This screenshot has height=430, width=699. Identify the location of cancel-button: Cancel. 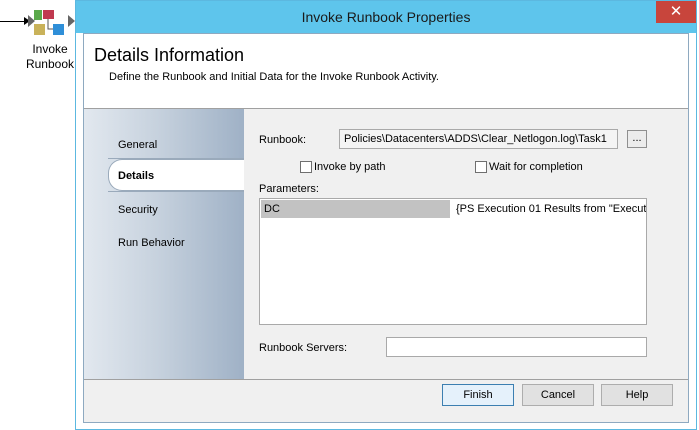
(558, 395).